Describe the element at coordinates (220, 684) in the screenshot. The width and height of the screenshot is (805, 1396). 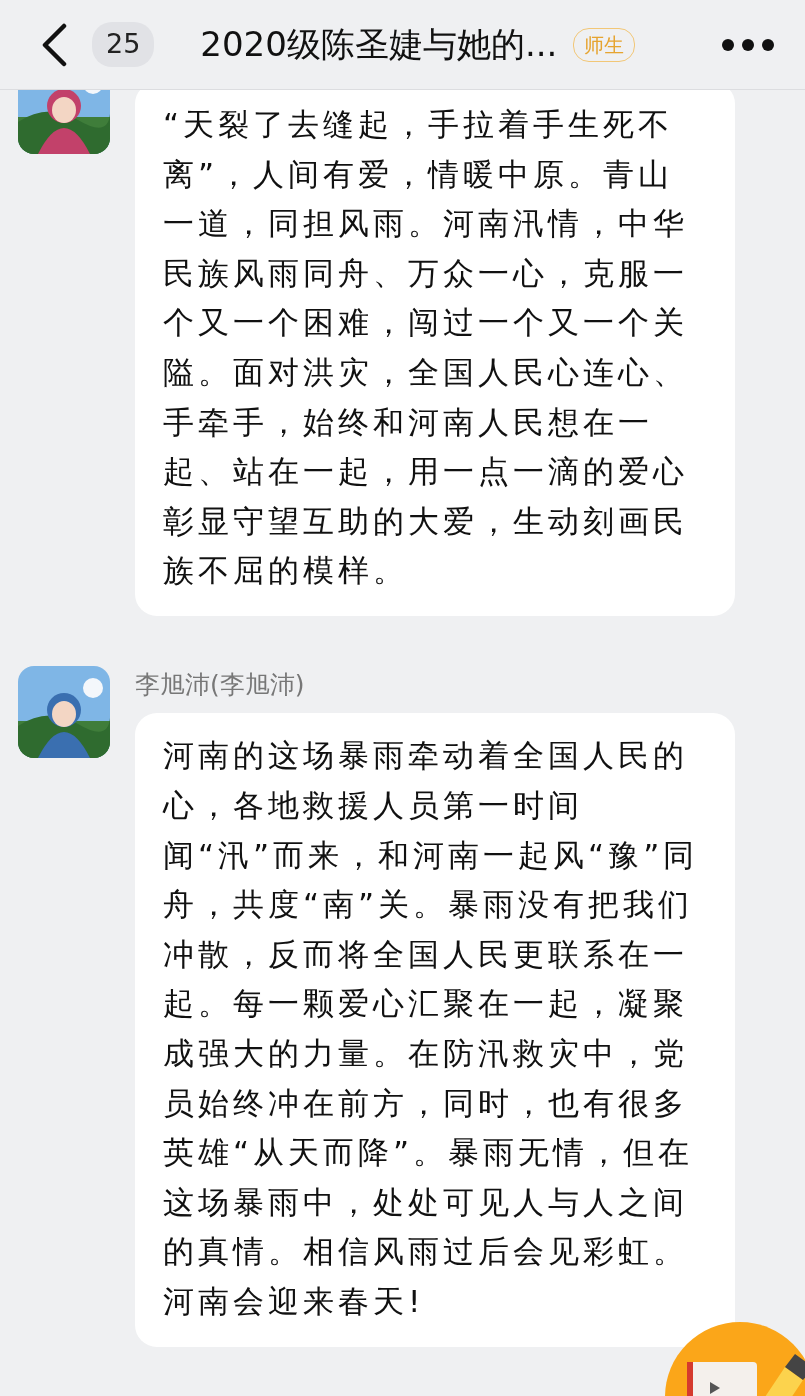
I see `sender-name: 李旭沛(李旭沛)` at that location.